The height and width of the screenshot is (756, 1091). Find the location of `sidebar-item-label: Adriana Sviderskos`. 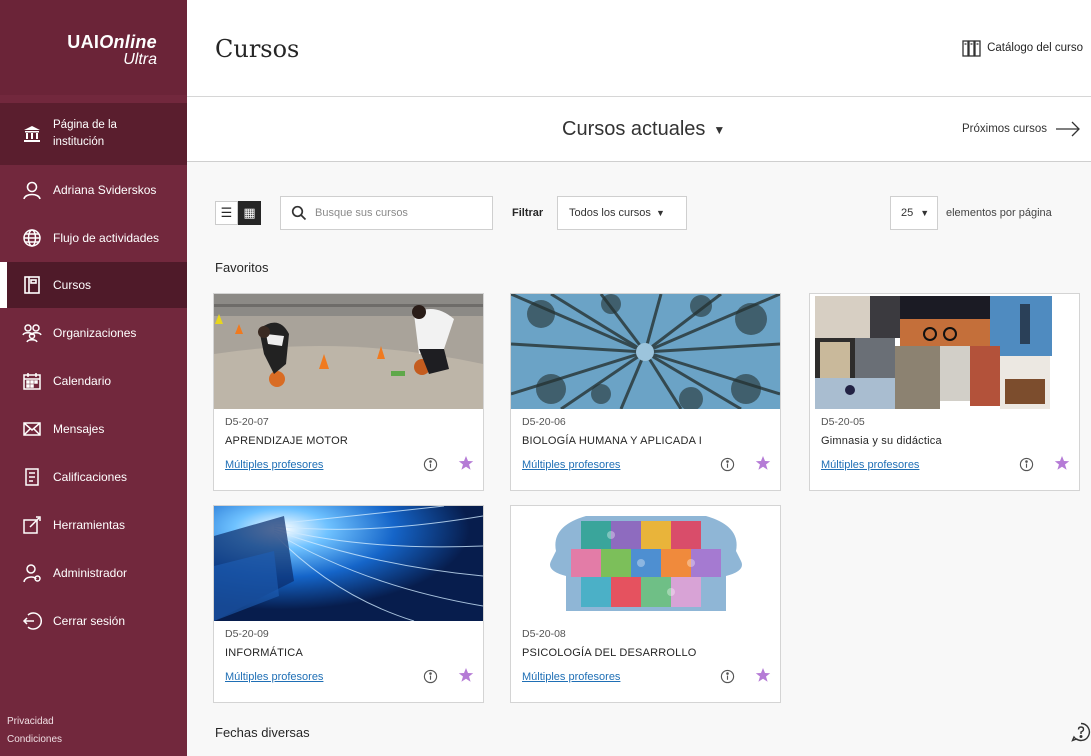

sidebar-item-label: Adriana Sviderskos is located at coordinates (105, 190).